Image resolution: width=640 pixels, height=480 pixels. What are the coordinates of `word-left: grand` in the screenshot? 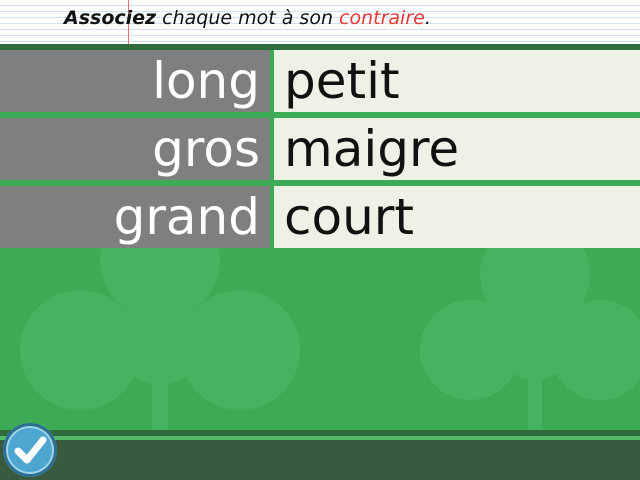 It's located at (135, 217).